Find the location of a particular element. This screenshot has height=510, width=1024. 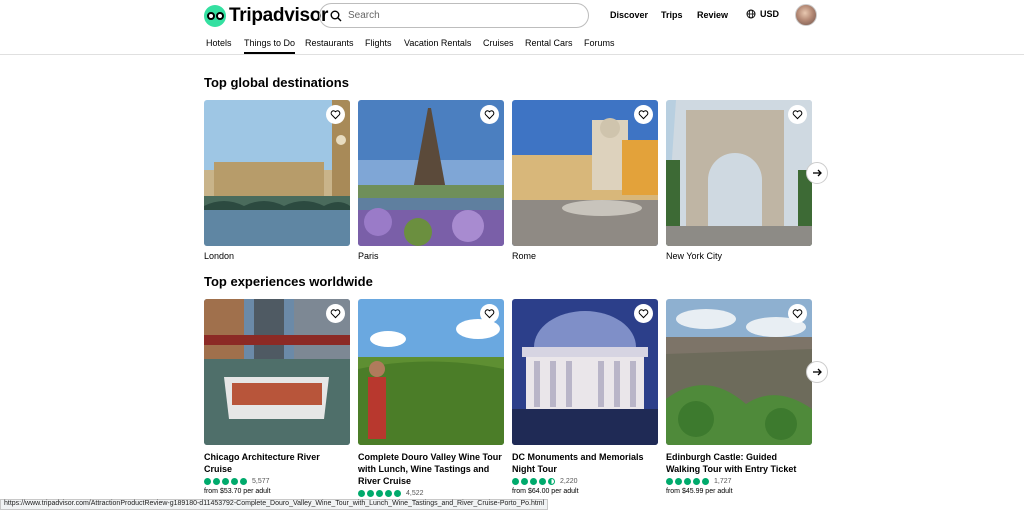

currency-label: USD is located at coordinates (770, 14).